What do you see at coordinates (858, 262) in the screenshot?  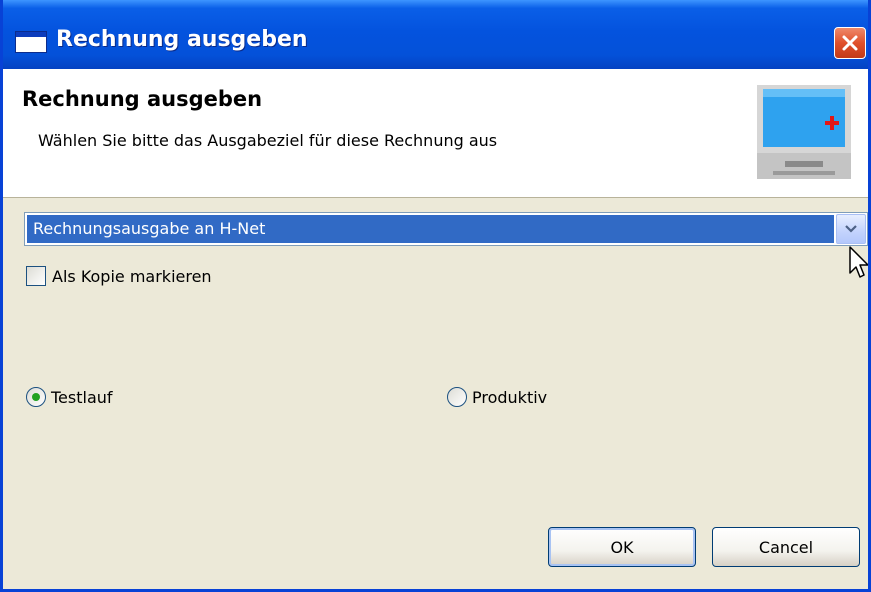 I see `mouse-cursor-icon` at bounding box center [858, 262].